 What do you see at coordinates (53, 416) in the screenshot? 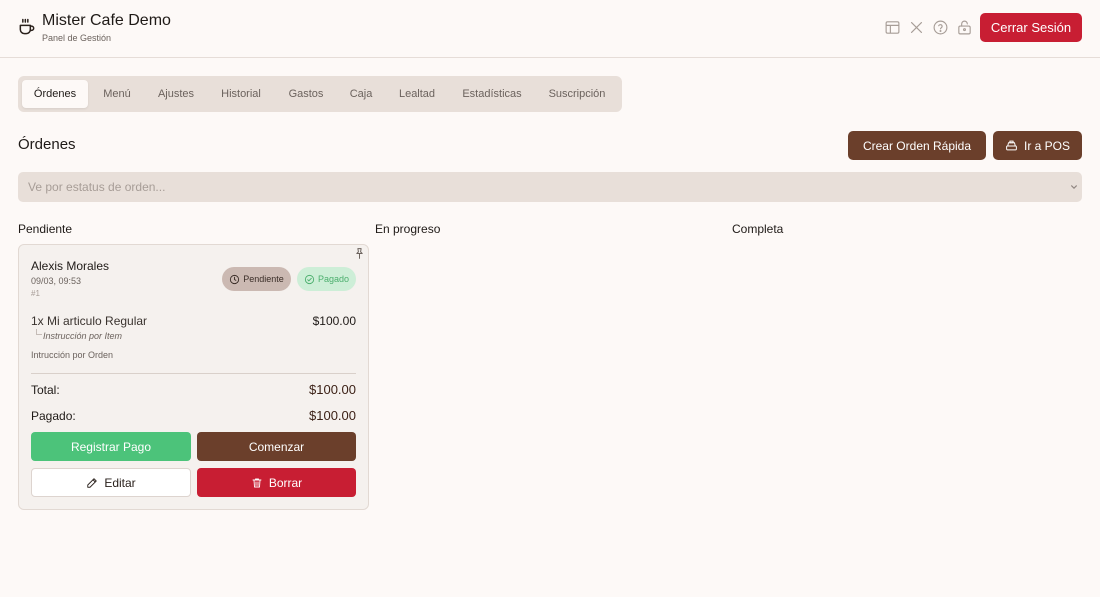
I see `paid-label: Pagado:` at bounding box center [53, 416].